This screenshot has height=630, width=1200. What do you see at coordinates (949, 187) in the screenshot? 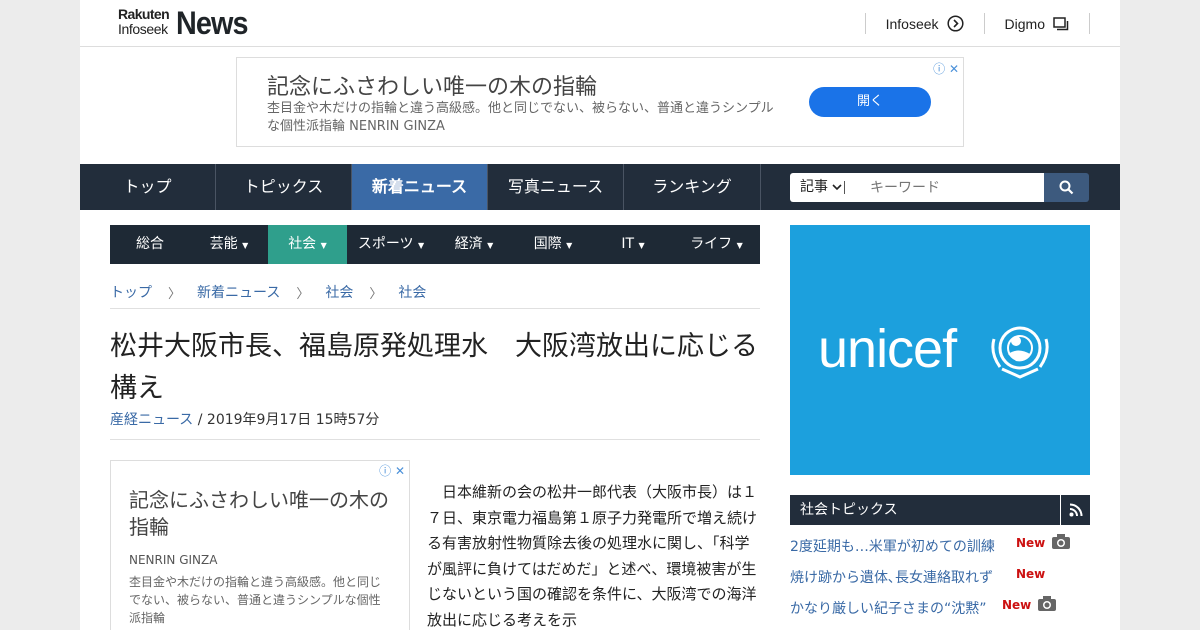
I see `search-input` at bounding box center [949, 187].